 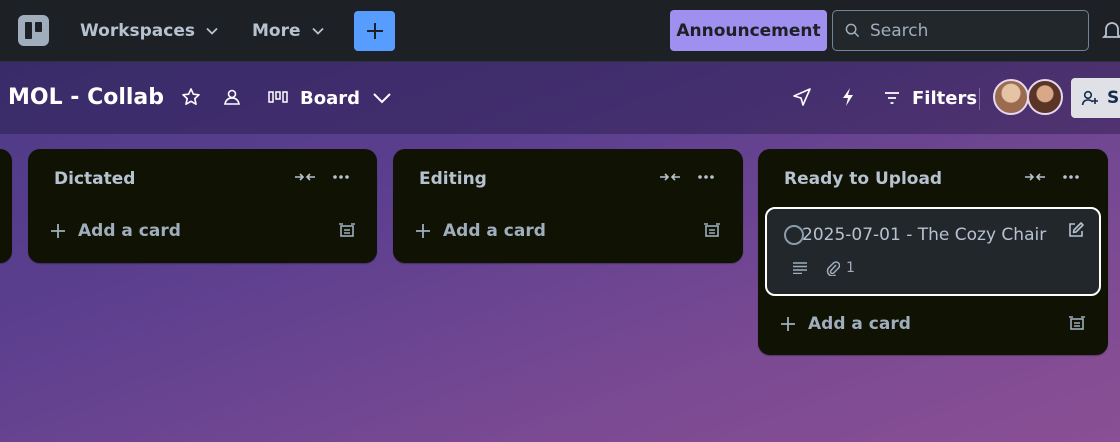 I want to click on filters-button: Filters, so click(x=930, y=98).